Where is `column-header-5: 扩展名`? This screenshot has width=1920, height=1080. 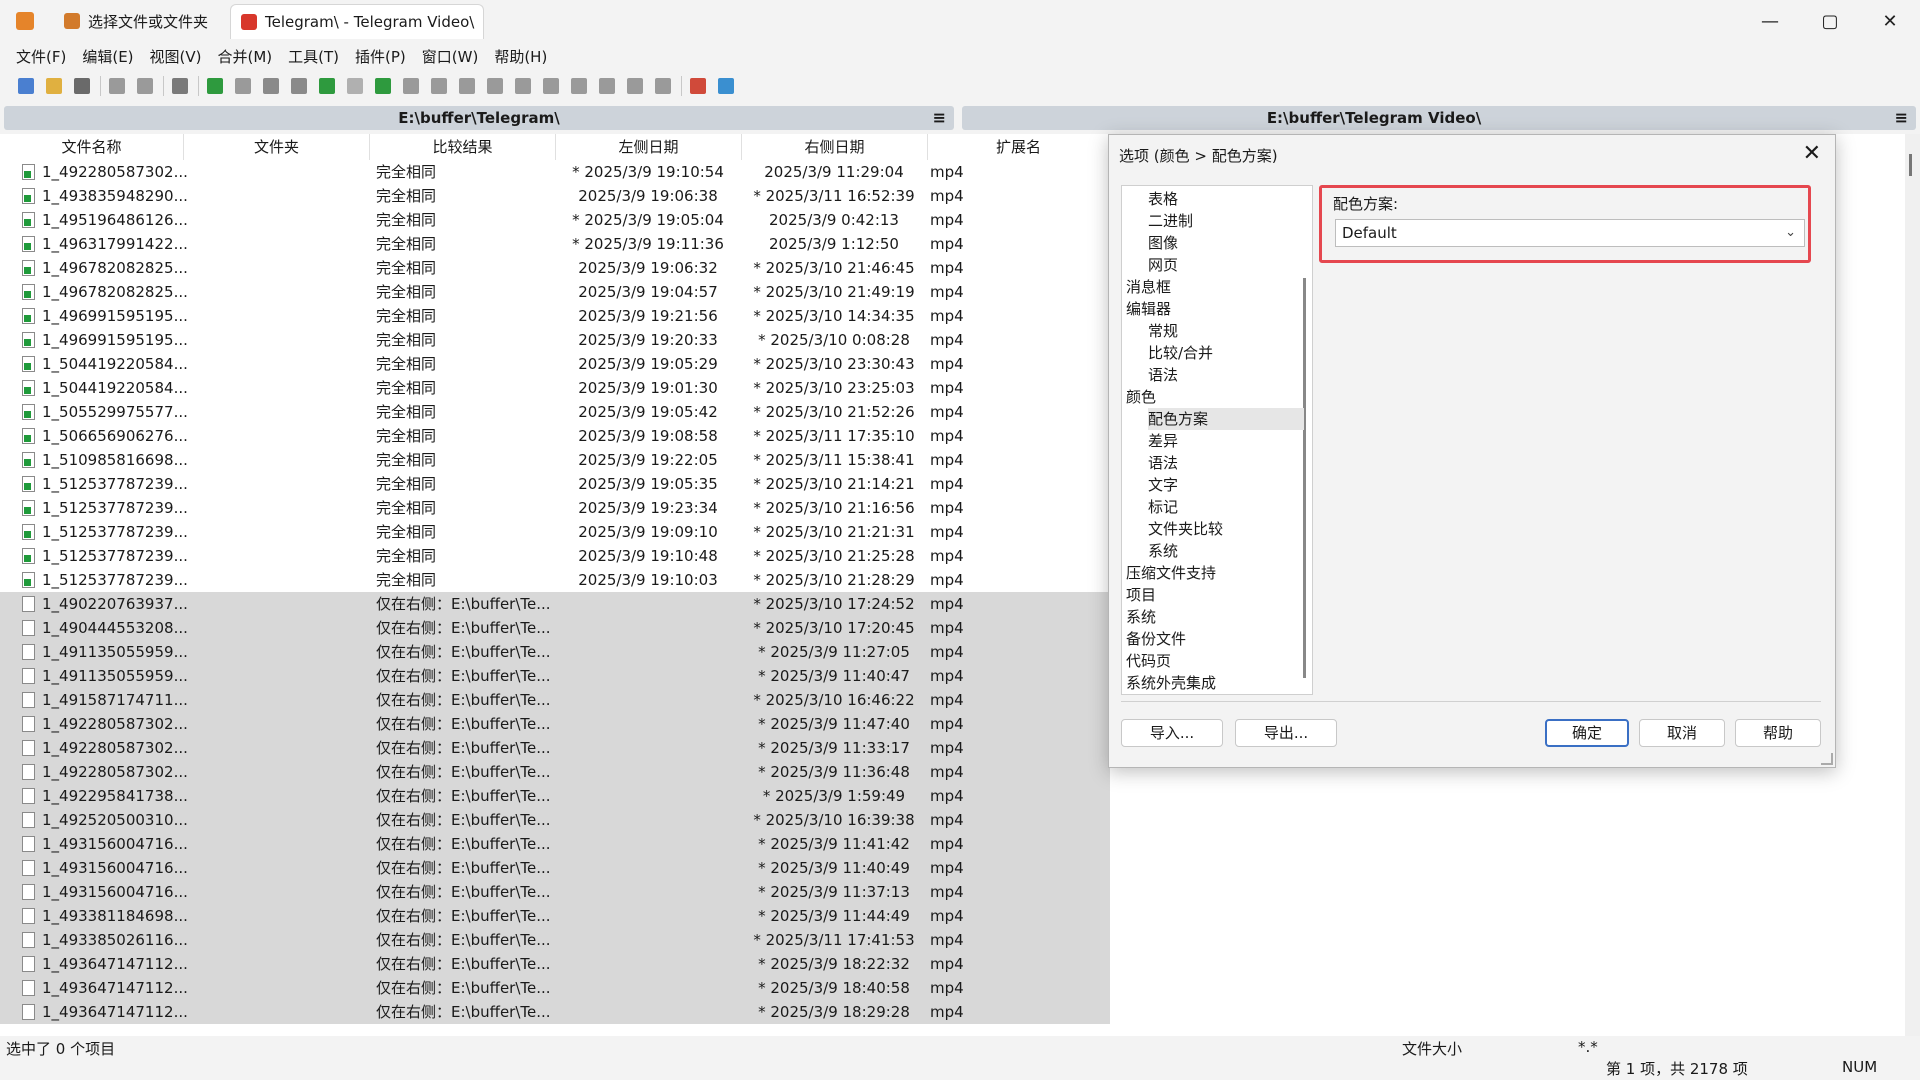
column-header-5: 扩展名 is located at coordinates (1019, 147).